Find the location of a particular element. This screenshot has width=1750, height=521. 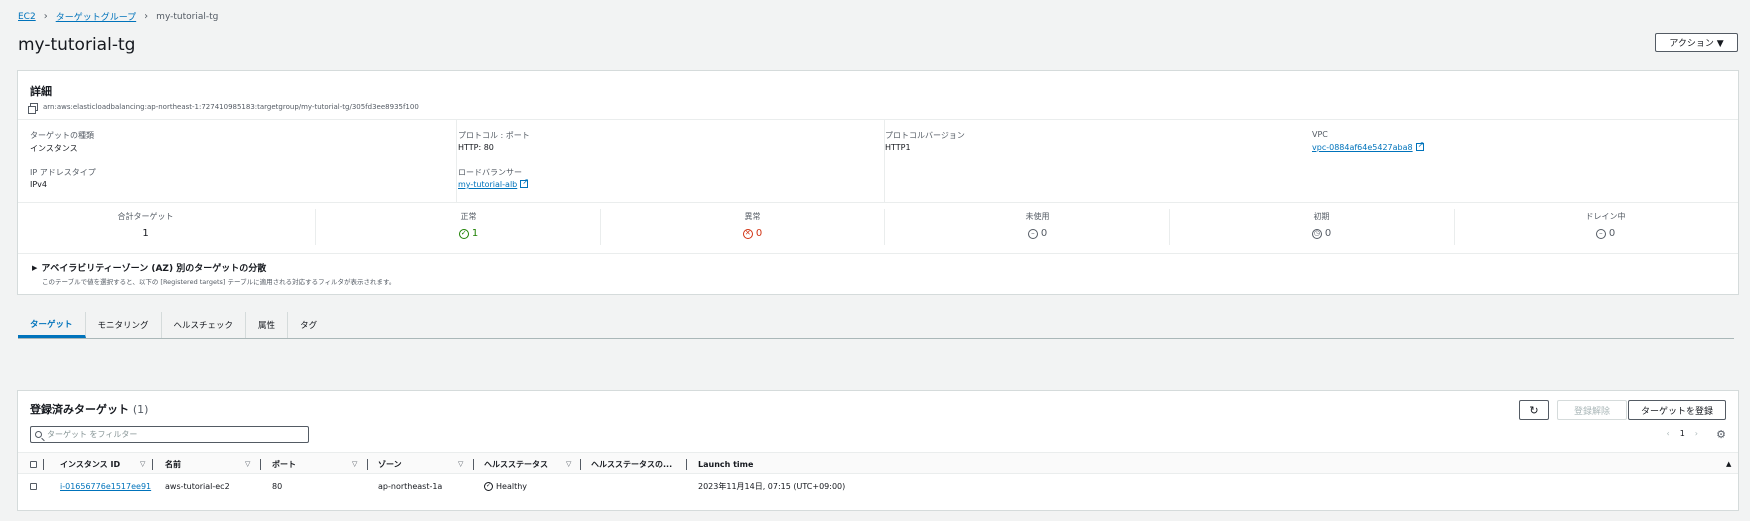

sort-asc-icon: ▲ is located at coordinates (1728, 464).